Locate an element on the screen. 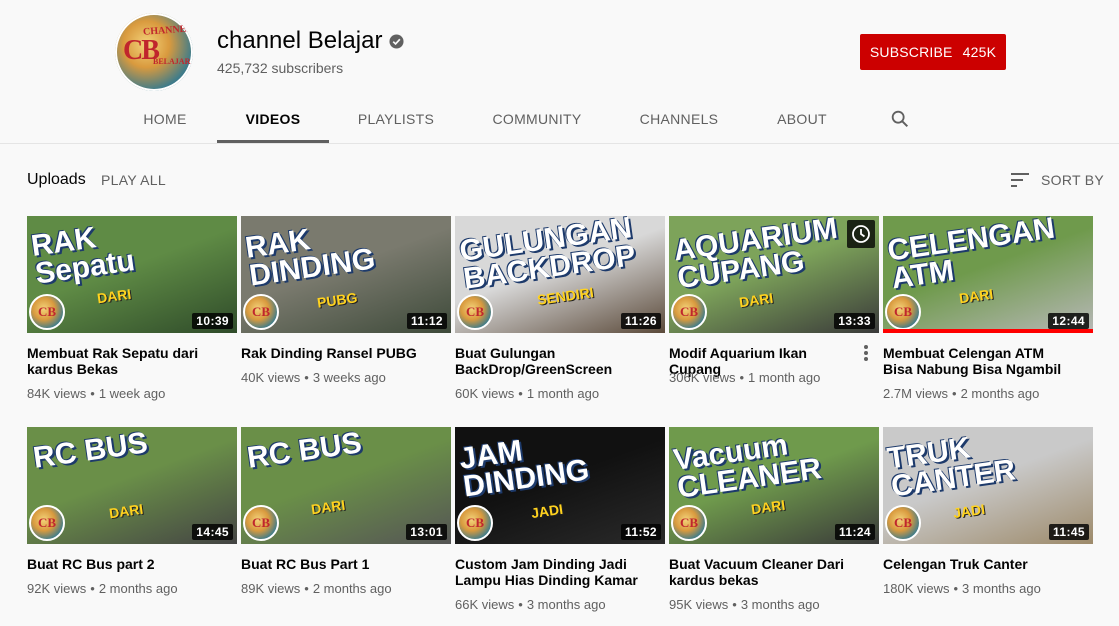  video-views: 89K views is located at coordinates (271, 588).